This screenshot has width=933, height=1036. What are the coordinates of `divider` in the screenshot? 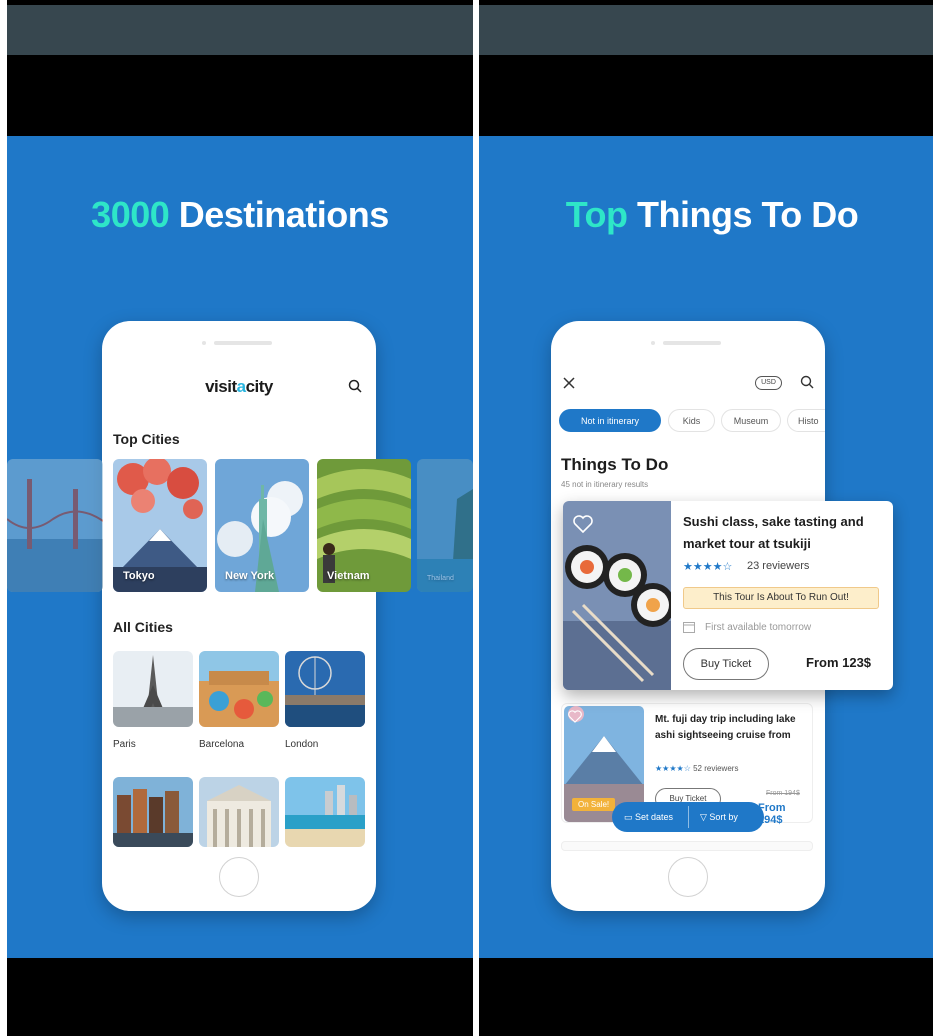 It's located at (688, 817).